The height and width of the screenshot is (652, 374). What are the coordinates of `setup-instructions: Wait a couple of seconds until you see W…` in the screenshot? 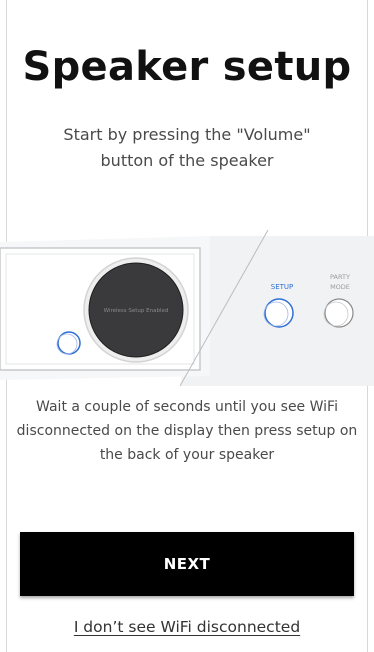 It's located at (187, 431).